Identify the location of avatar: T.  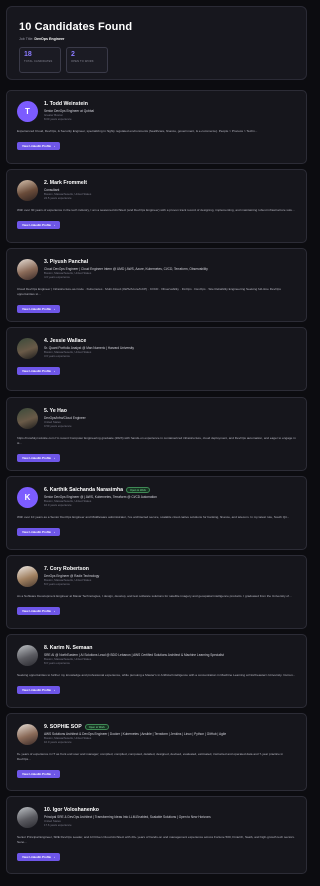
(27, 111).